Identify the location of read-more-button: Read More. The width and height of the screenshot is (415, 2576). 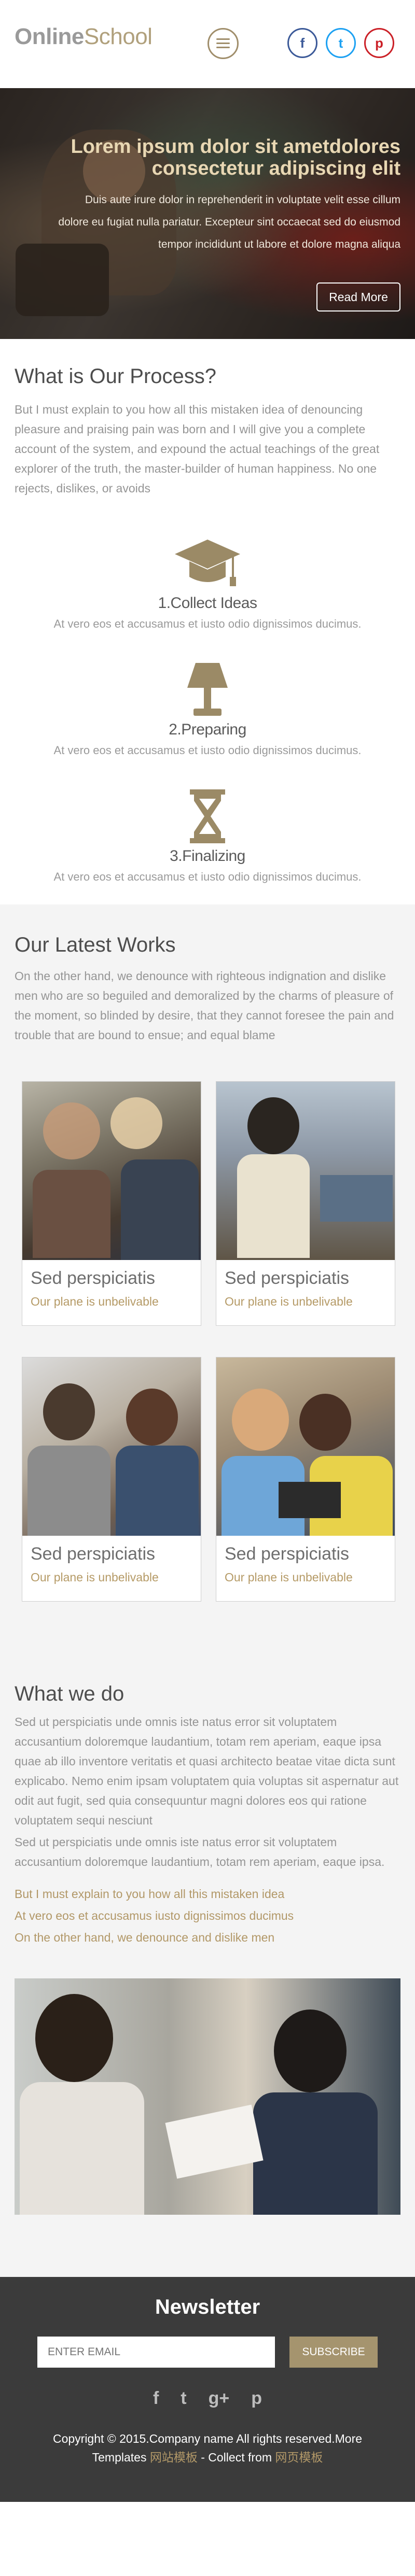
(358, 297).